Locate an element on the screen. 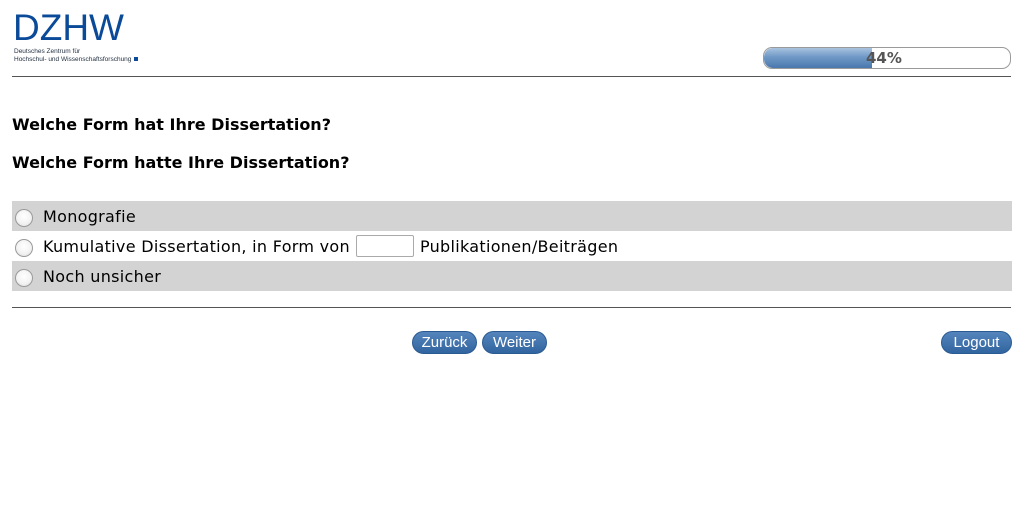  option-label-after: Publikationen/Beiträgen is located at coordinates (519, 246).